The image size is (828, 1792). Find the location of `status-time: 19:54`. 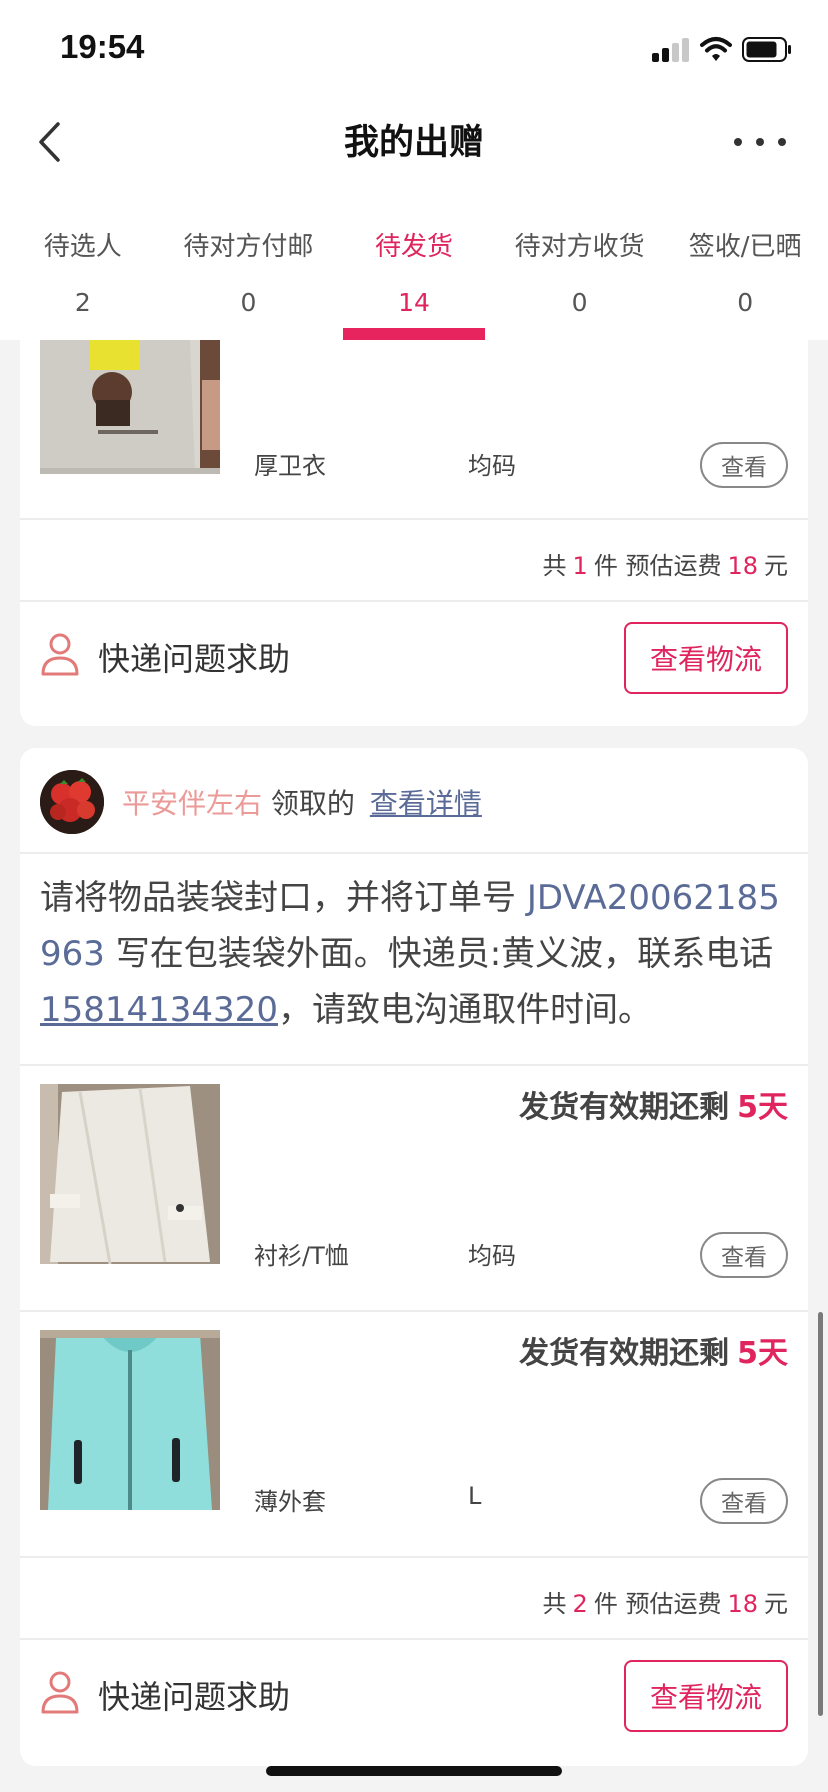

status-time: 19:54 is located at coordinates (102, 46).